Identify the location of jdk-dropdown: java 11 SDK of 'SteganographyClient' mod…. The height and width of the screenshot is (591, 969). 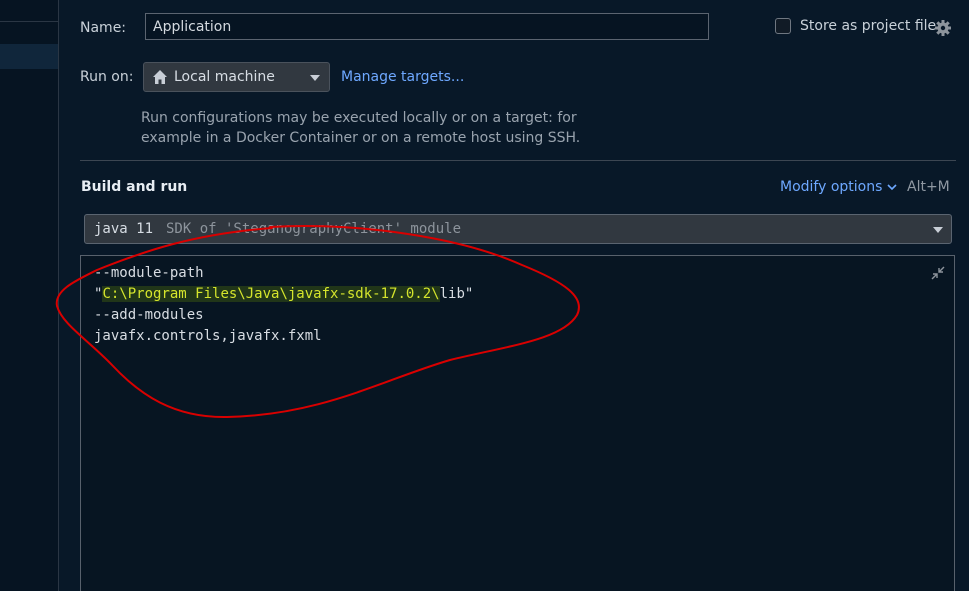
(518, 229).